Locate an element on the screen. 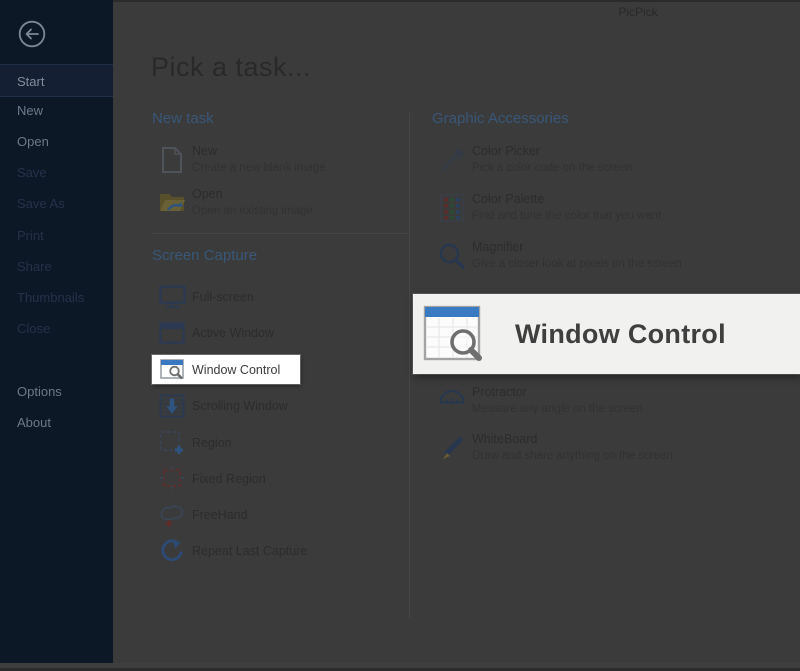 This screenshot has height=671, width=800. back-arrow-icon is located at coordinates (32, 36).